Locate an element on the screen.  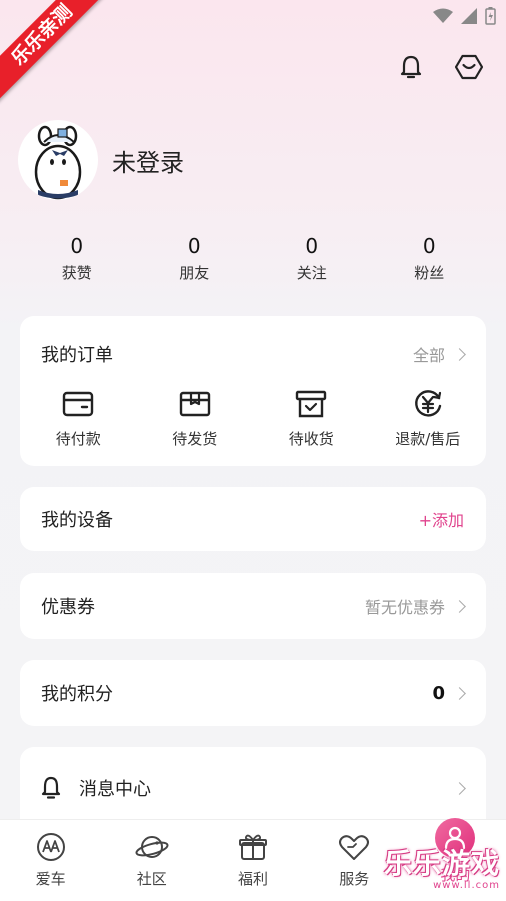
tab-label: 服务 is located at coordinates (354, 879).